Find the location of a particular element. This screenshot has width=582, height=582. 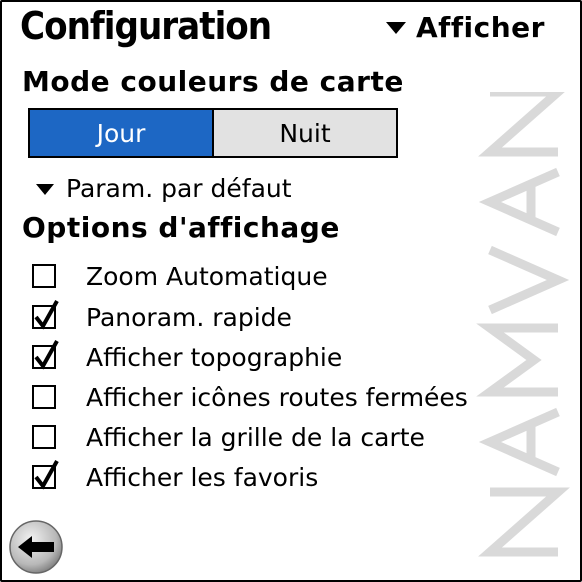

night-mode-button: Nuit is located at coordinates (305, 133).